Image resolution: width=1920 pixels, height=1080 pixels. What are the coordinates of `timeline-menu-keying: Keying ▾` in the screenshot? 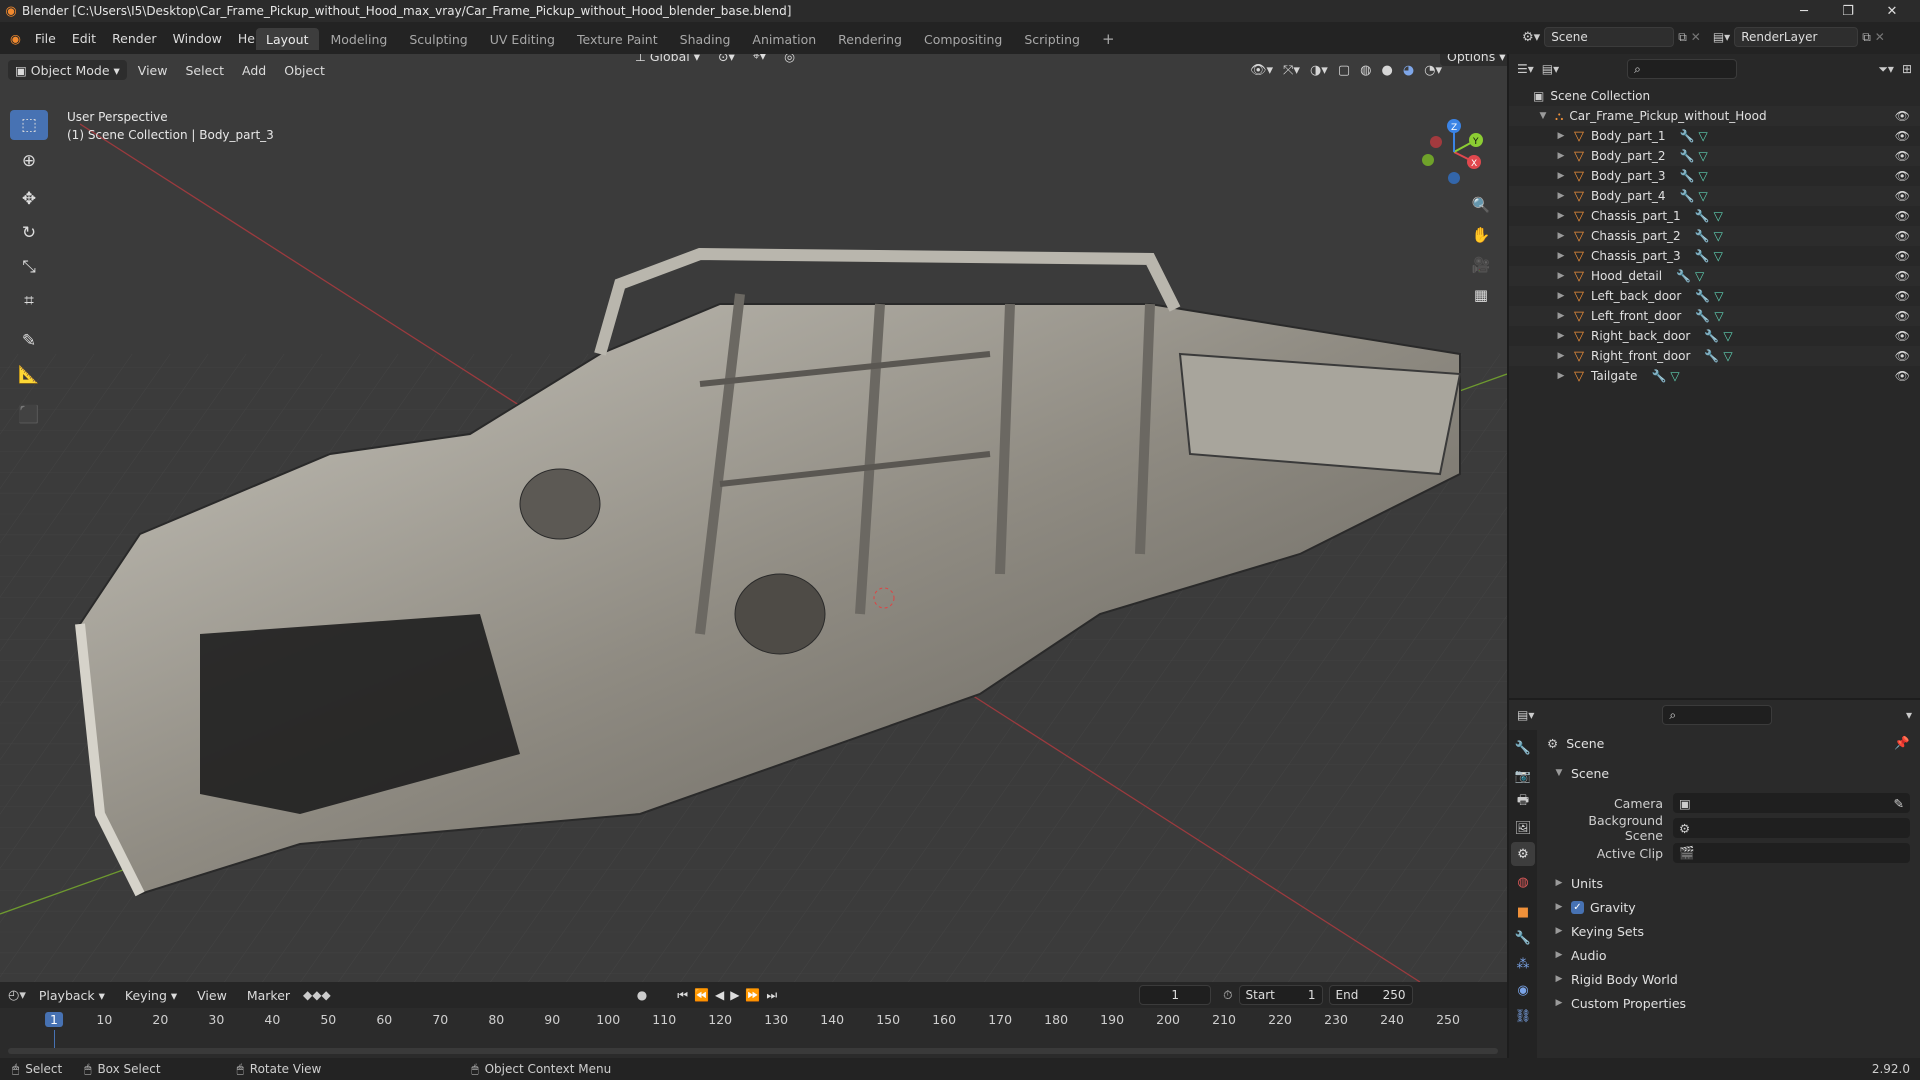 It's located at (151, 995).